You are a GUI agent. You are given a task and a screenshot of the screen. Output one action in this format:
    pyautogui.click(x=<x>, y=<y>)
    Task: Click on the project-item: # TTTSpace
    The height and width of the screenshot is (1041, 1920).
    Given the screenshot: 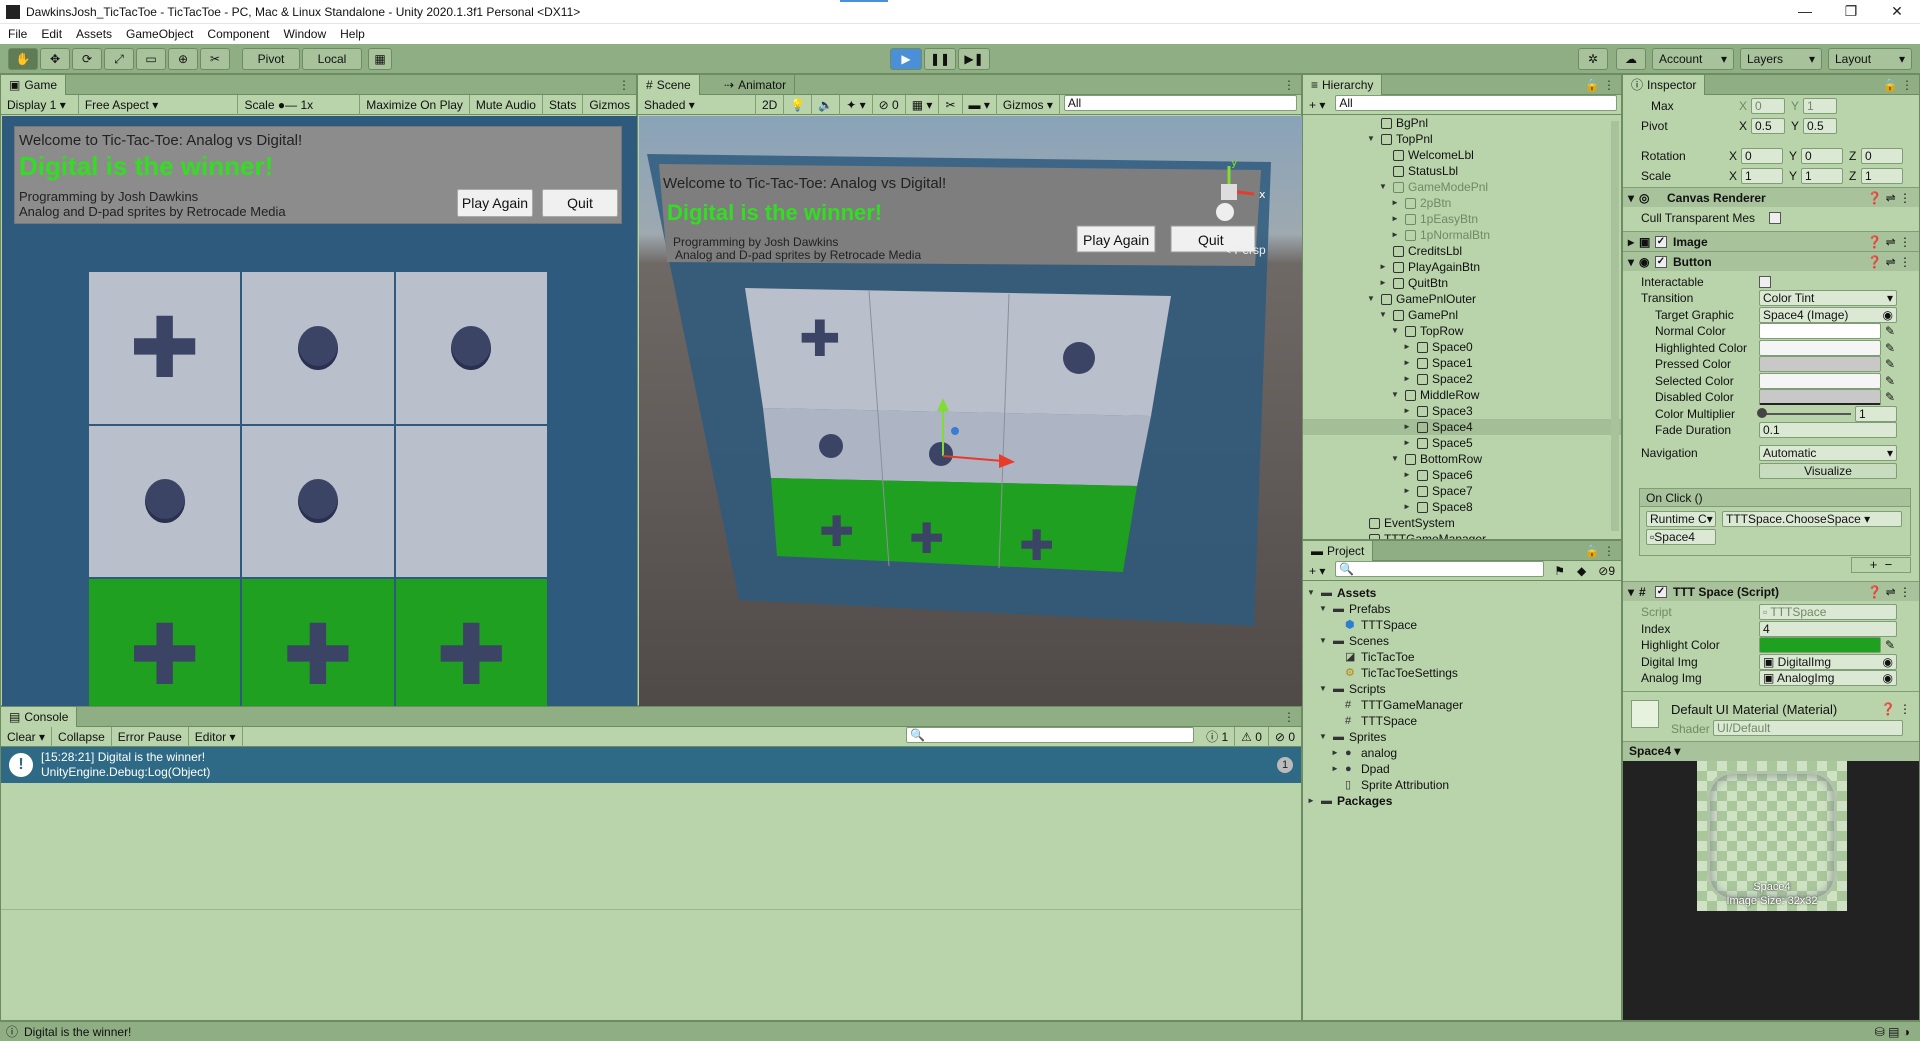 What is the action you would take?
    pyautogui.click(x=1462, y=721)
    